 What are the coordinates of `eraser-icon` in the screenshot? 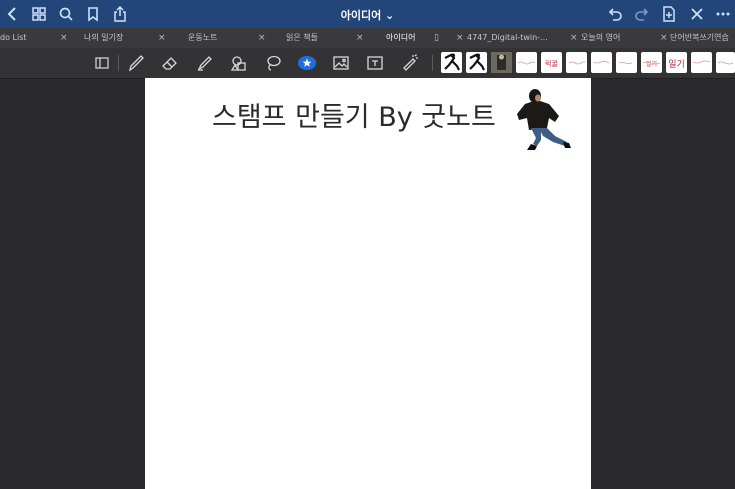 It's located at (170, 63).